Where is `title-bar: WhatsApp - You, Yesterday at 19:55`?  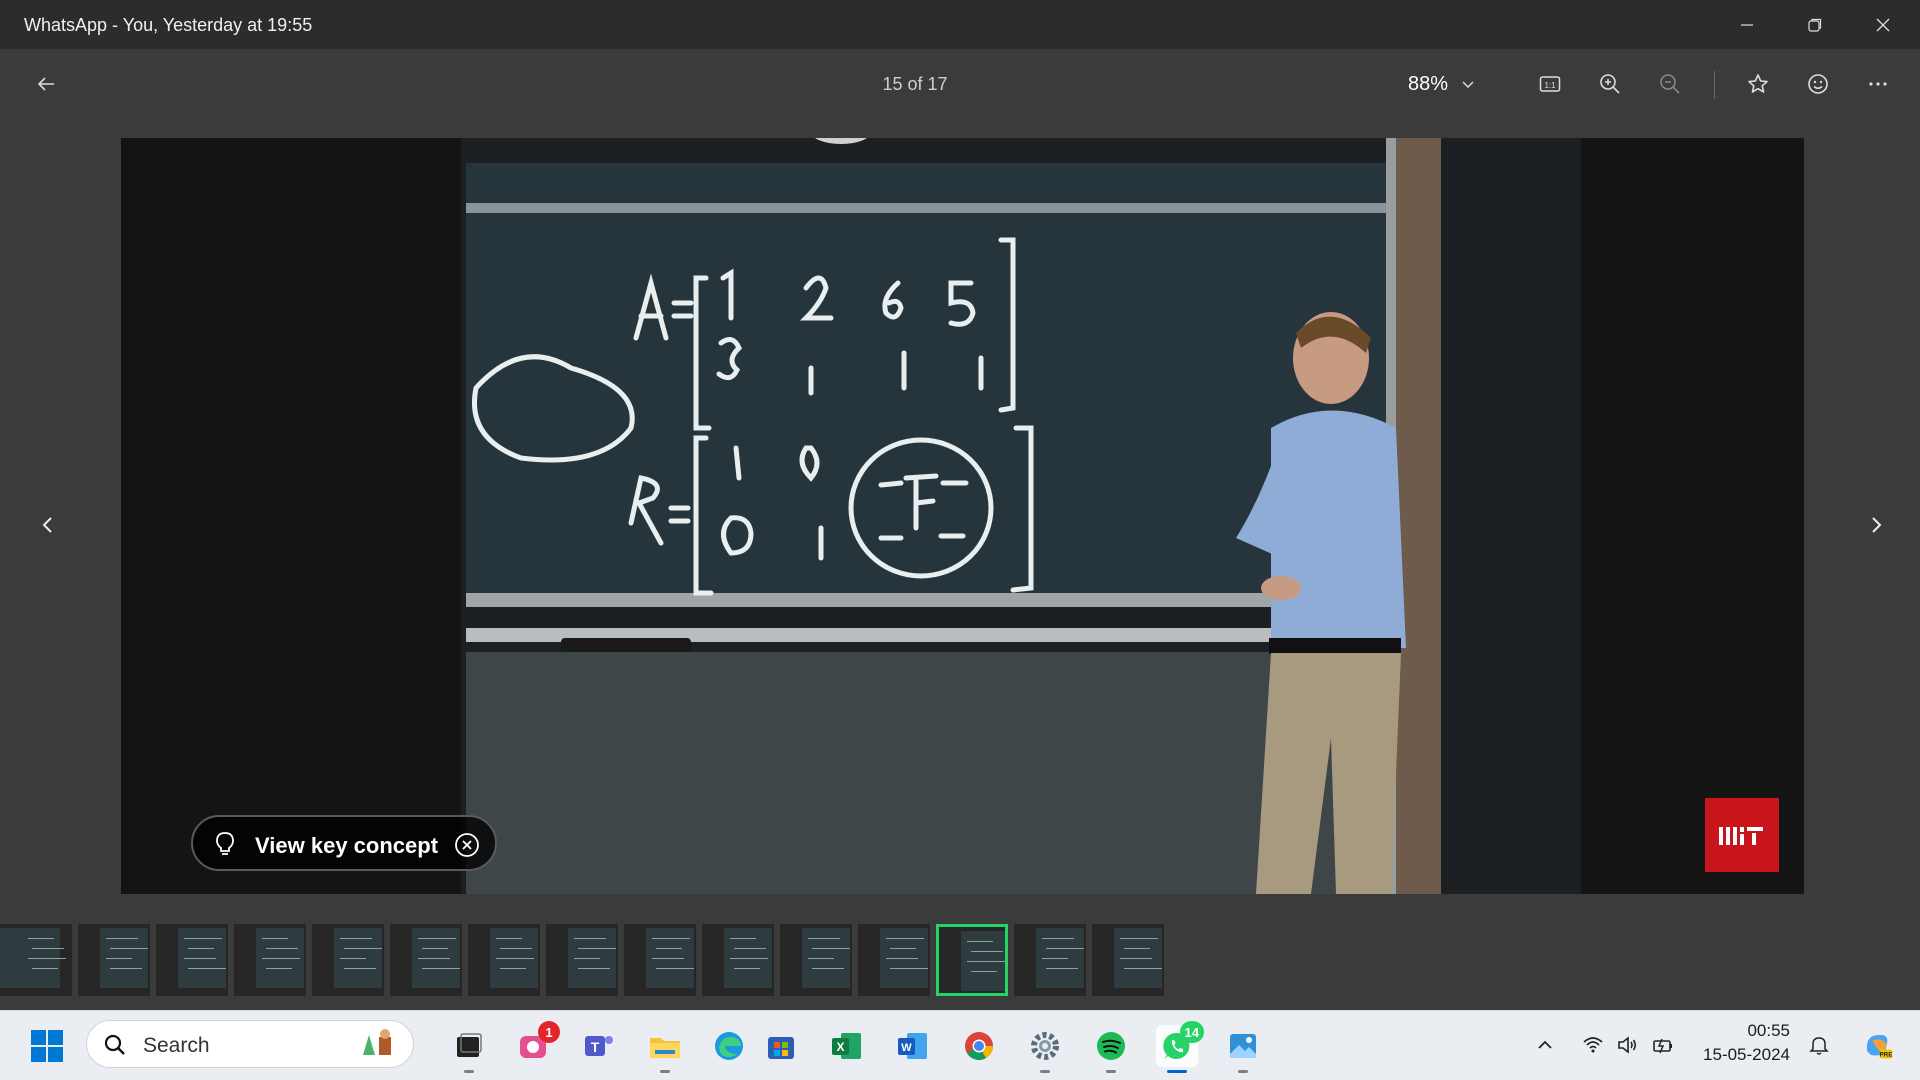 title-bar: WhatsApp - You, Yesterday at 19:55 is located at coordinates (960, 24).